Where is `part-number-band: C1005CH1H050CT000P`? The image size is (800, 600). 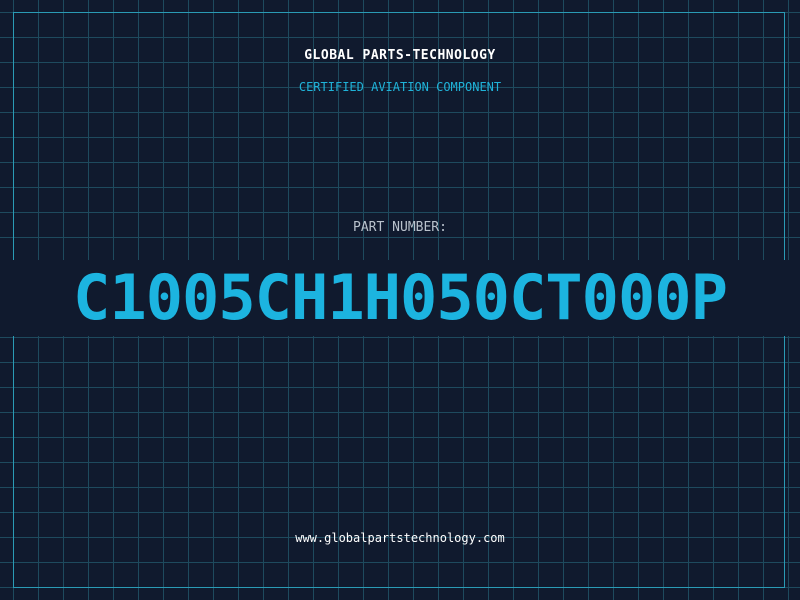 part-number-band: C1005CH1H050CT000P is located at coordinates (400, 298).